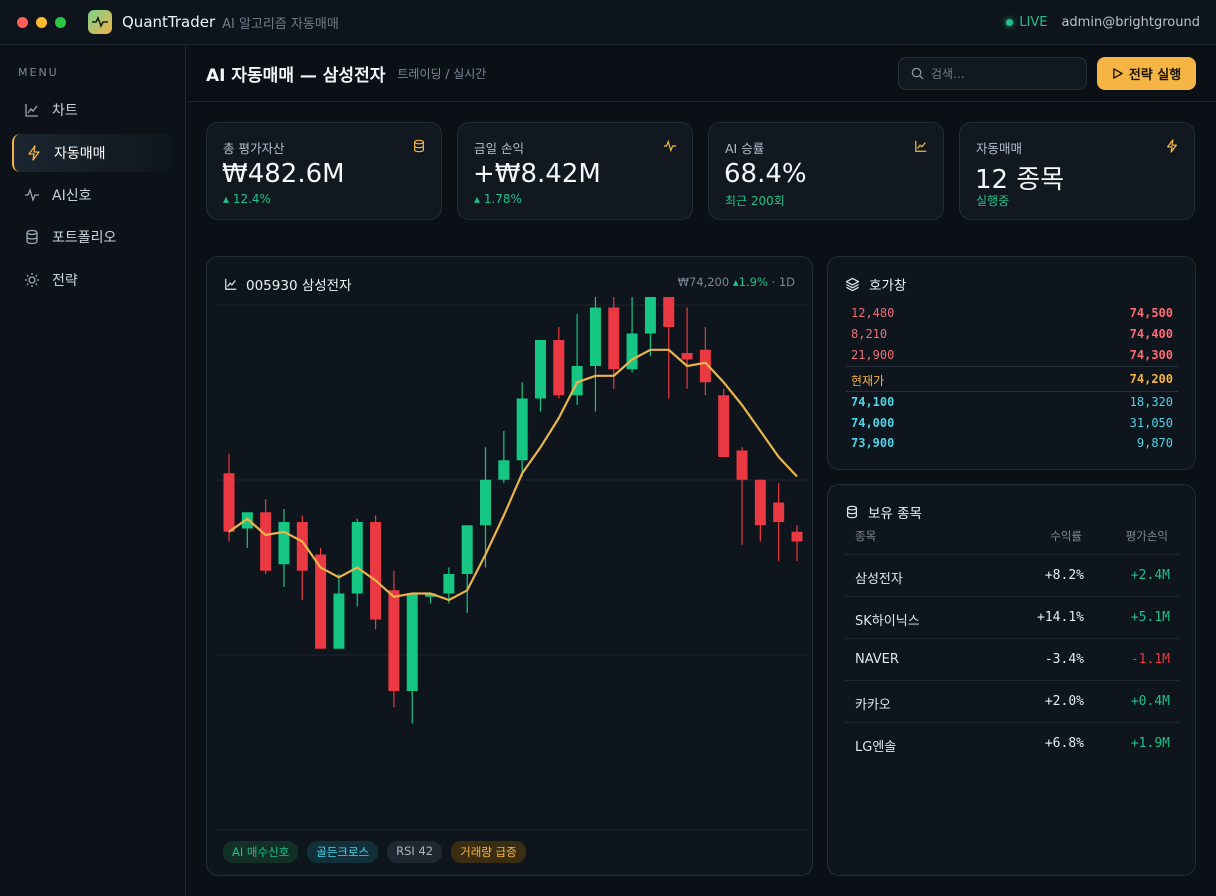  I want to click on sidebar-item-auto-trading: 자동매매, so click(92, 153).